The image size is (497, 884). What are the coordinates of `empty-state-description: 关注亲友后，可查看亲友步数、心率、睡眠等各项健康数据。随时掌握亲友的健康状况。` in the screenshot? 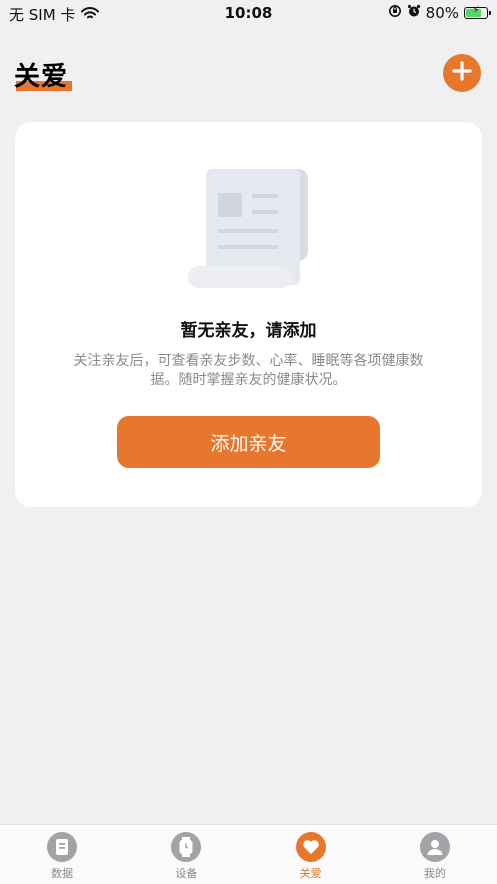 It's located at (248, 370).